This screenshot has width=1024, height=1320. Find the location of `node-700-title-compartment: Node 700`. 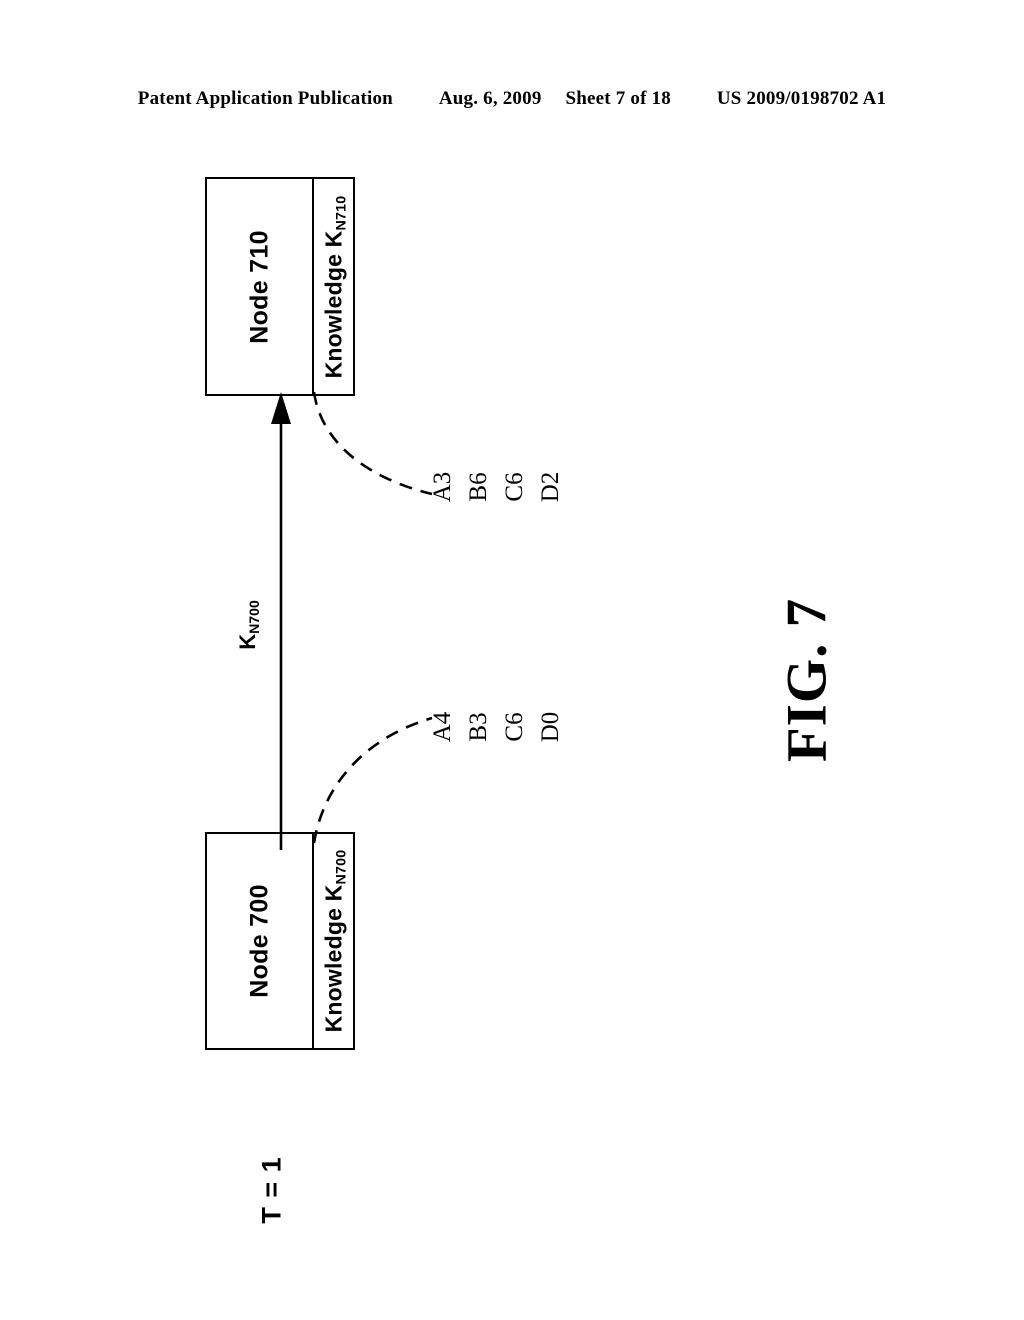

node-700-title-compartment: Node 700 is located at coordinates (260, 941).